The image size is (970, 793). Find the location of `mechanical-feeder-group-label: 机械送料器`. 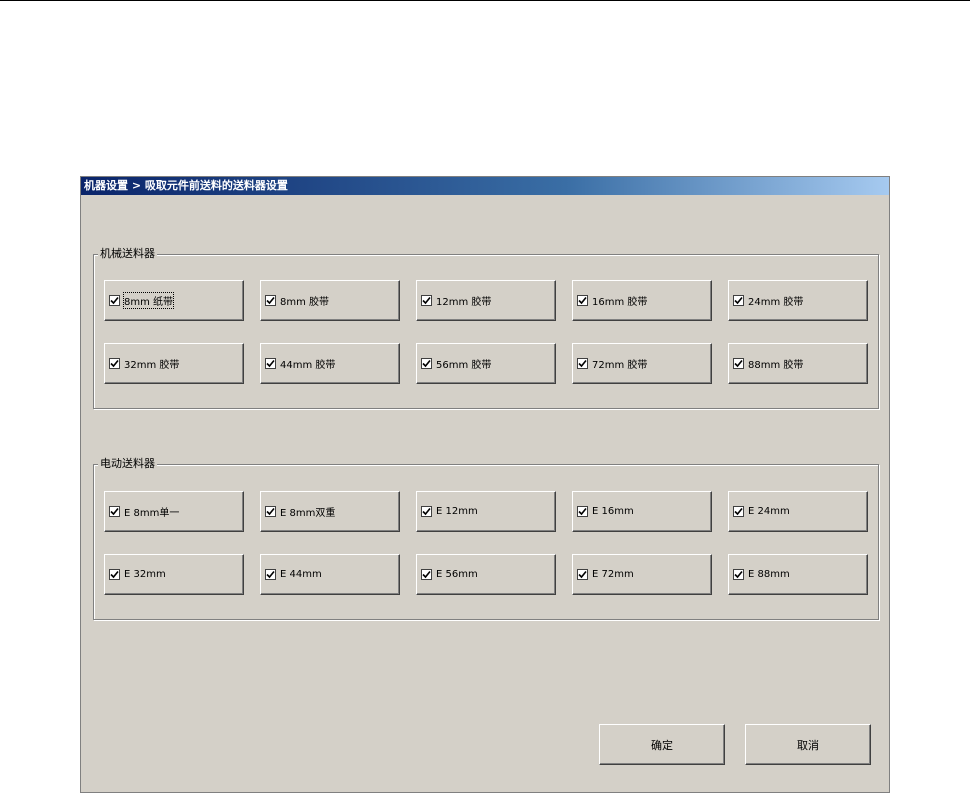

mechanical-feeder-group-label: 机械送料器 is located at coordinates (127, 254).